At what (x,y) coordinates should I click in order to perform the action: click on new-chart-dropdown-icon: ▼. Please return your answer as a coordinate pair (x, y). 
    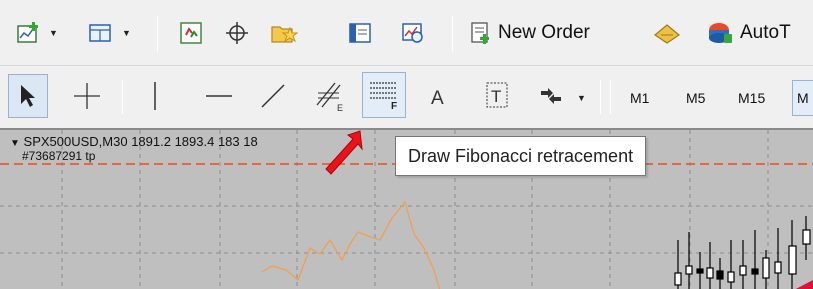
    Looking at the image, I should click on (53, 33).